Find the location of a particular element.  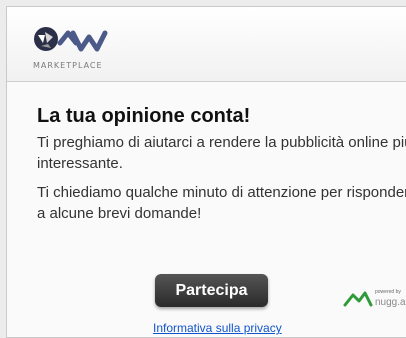

survey-title: La tua opinione conta! is located at coordinates (144, 116).